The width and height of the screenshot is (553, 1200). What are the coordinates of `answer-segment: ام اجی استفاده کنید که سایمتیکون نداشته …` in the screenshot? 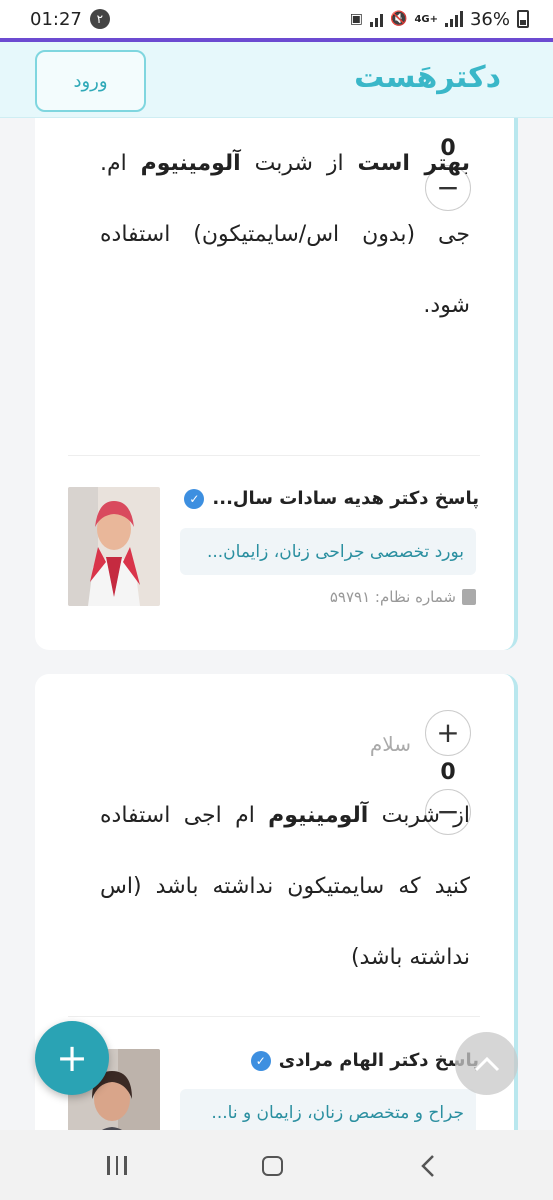 It's located at (285, 886).